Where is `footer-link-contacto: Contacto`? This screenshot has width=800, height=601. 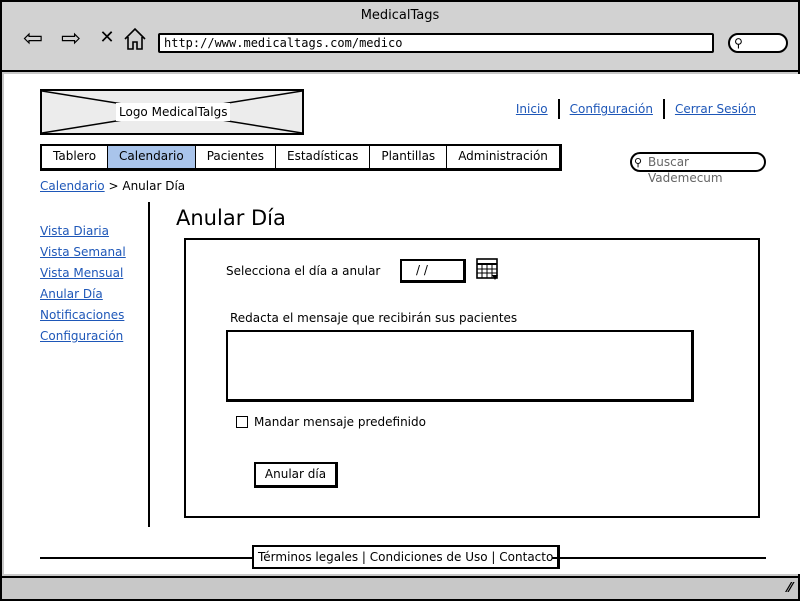 footer-link-contacto: Contacto is located at coordinates (526, 557).